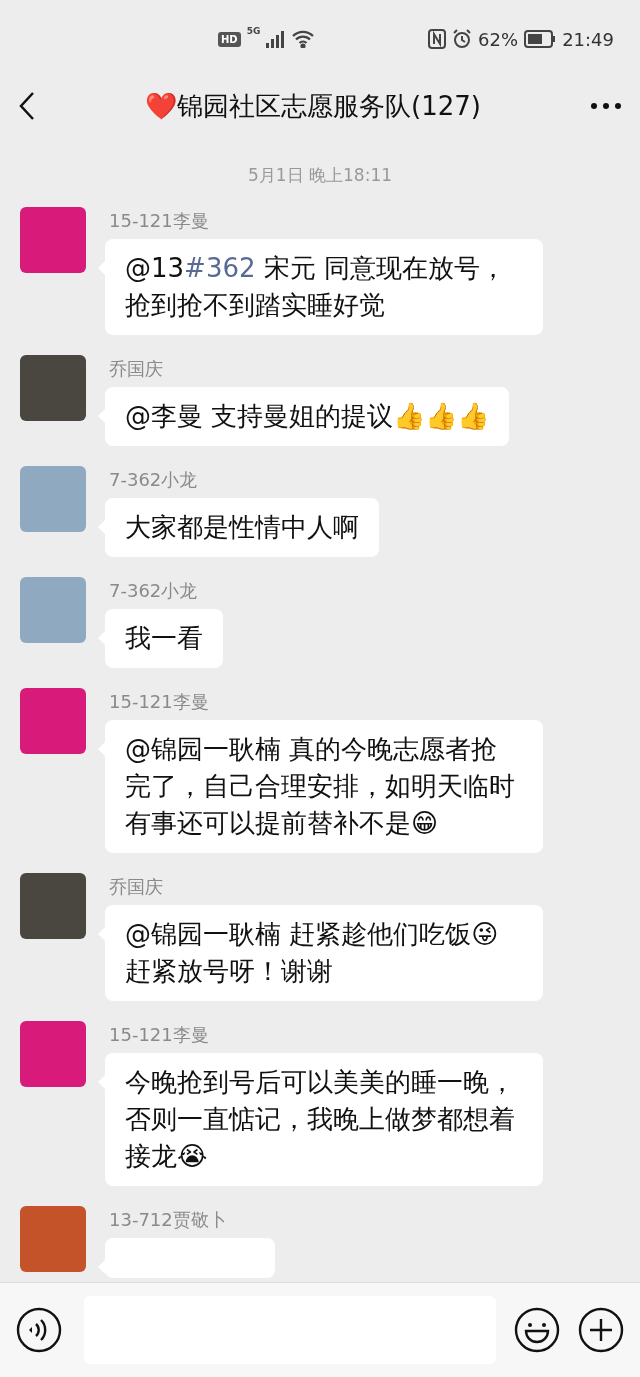 The width and height of the screenshot is (640, 1377). What do you see at coordinates (588, 39) in the screenshot?
I see `clock-time: 21:49` at bounding box center [588, 39].